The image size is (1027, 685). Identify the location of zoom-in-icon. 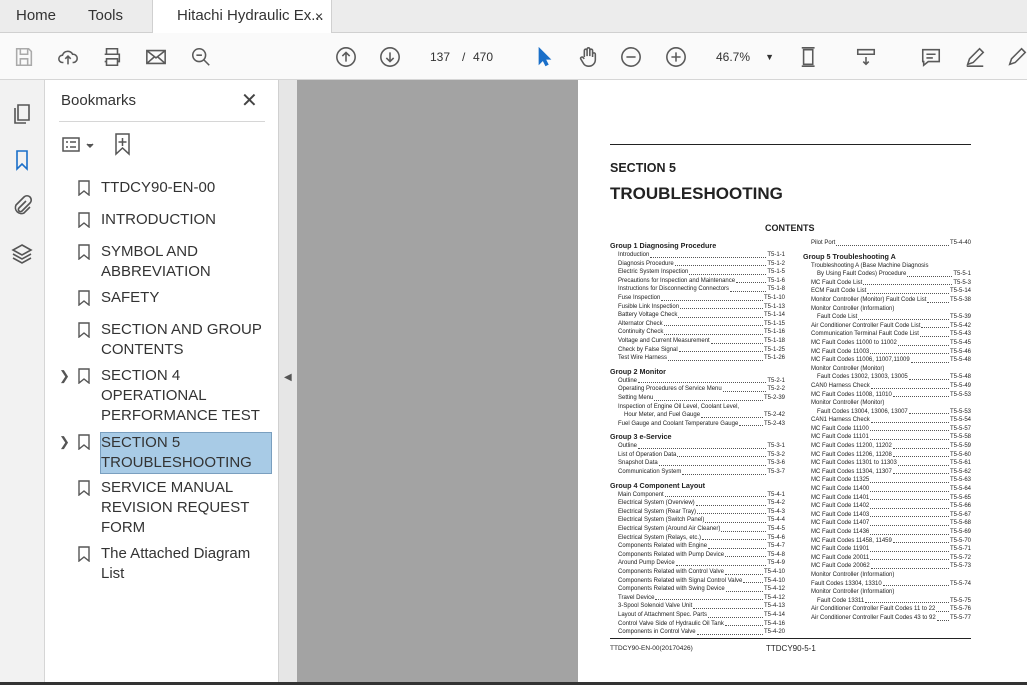
(676, 57).